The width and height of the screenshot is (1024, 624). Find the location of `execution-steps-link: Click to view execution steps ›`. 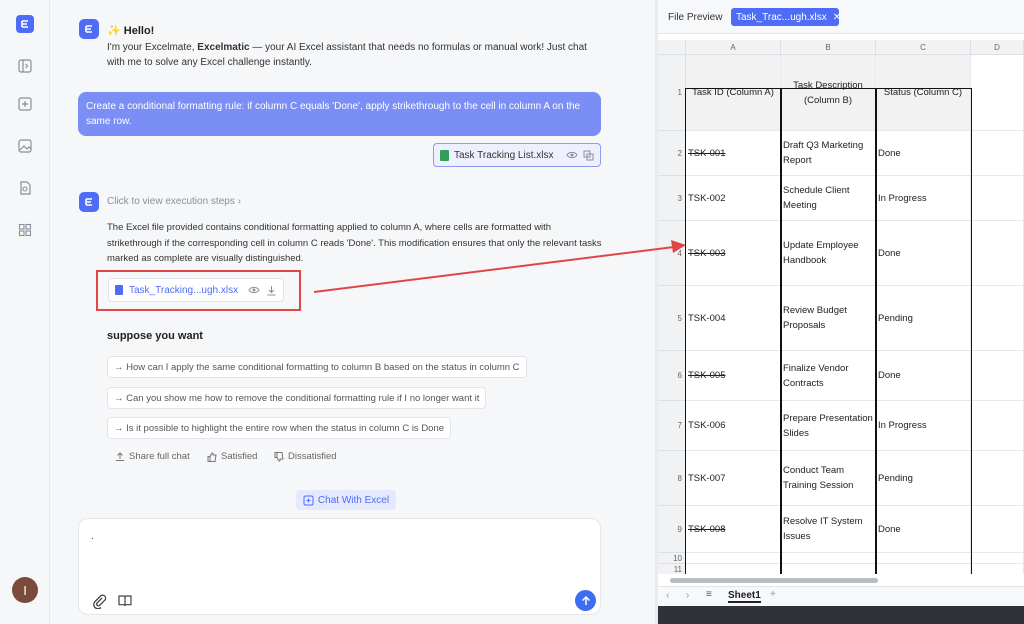

execution-steps-link: Click to view execution steps › is located at coordinates (174, 201).